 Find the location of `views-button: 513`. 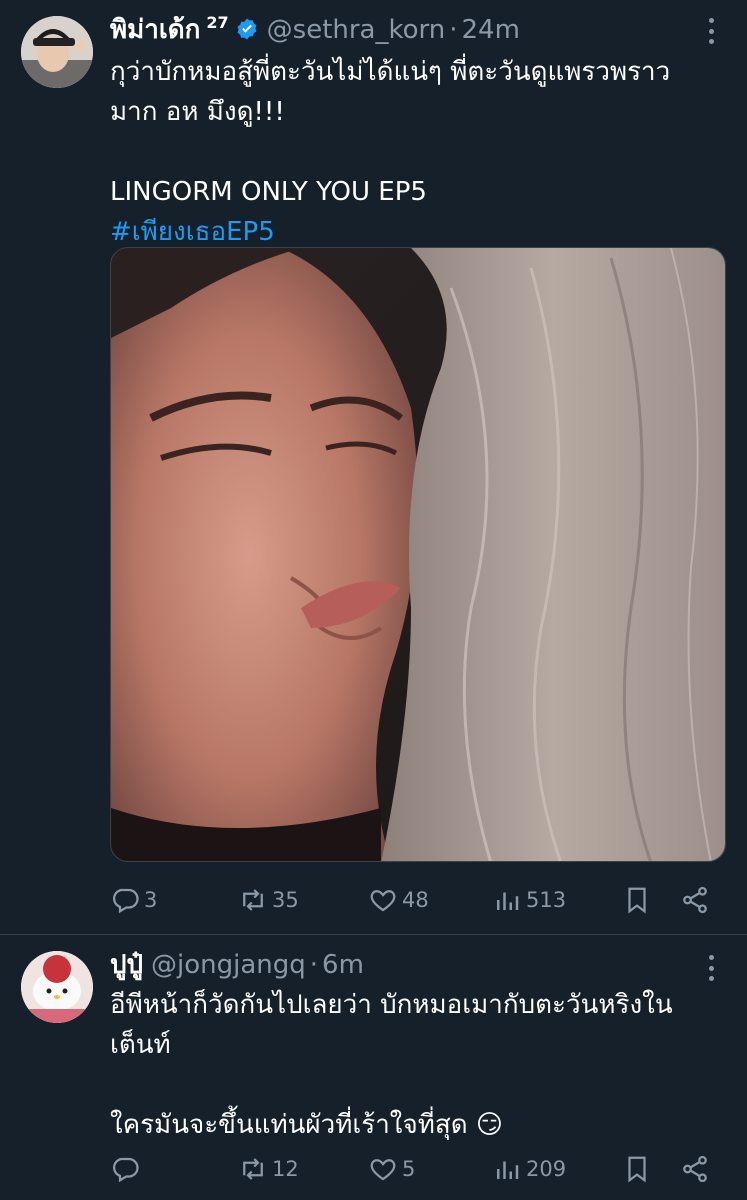

views-button: 513 is located at coordinates (529, 900).